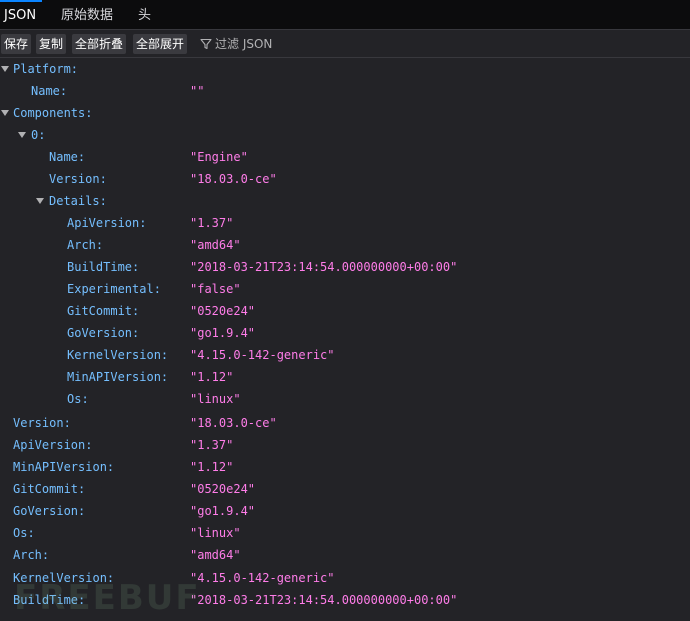  Describe the element at coordinates (345, 289) in the screenshot. I see `tree-row: Experimental: "false"` at that location.